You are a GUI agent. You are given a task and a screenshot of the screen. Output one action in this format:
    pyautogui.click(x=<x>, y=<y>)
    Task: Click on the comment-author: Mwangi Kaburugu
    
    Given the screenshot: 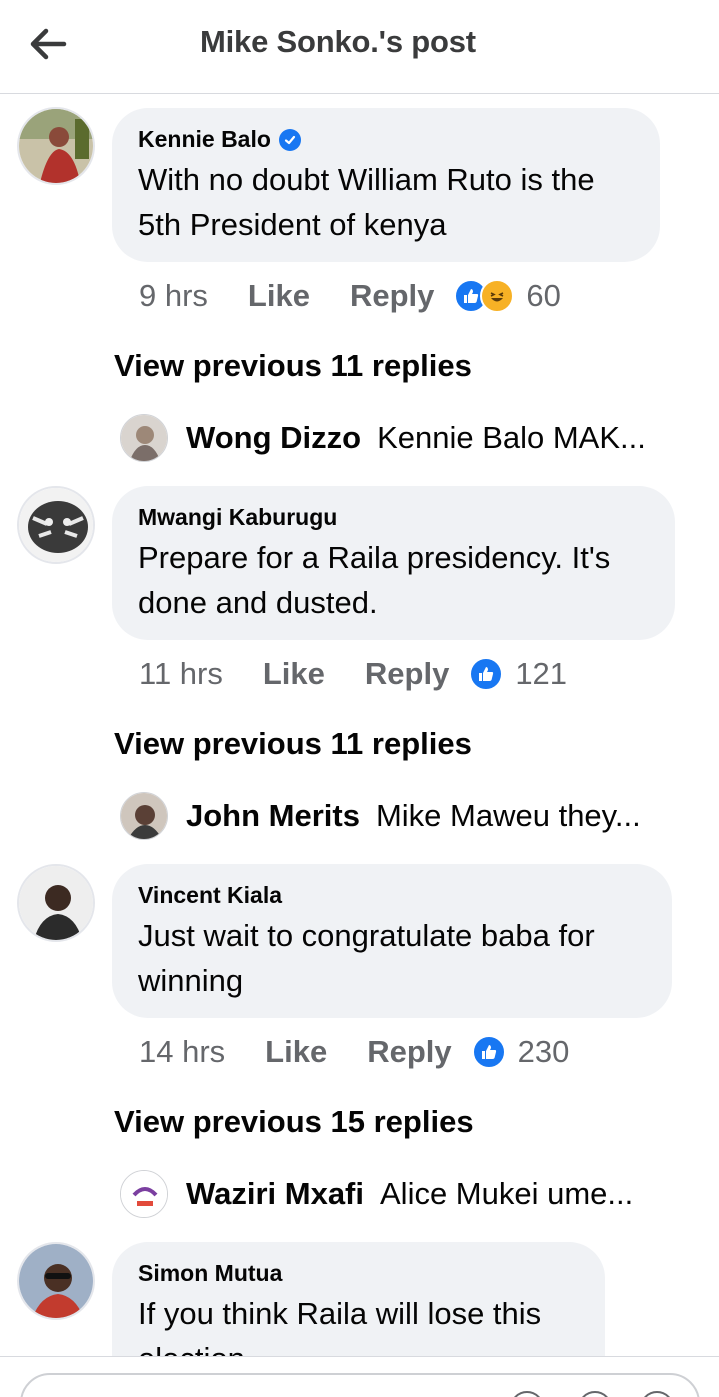 What is the action you would take?
    pyautogui.click(x=393, y=517)
    